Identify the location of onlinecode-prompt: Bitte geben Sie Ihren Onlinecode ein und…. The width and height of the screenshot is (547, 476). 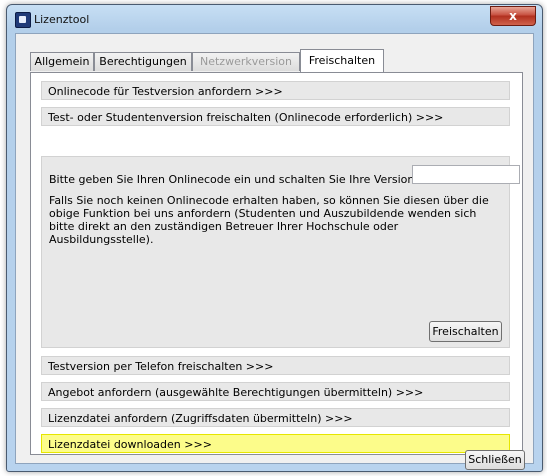
(242, 179).